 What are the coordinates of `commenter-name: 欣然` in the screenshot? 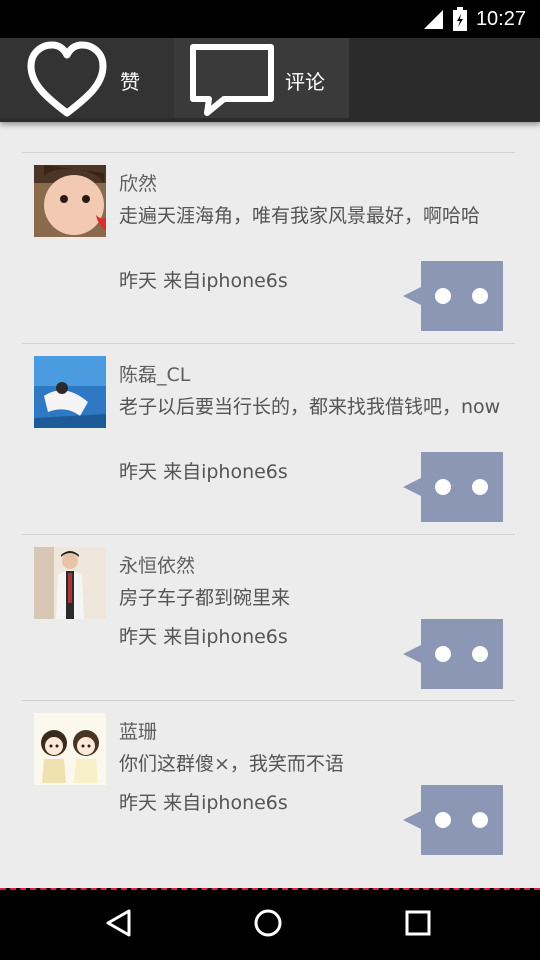 It's located at (138, 182).